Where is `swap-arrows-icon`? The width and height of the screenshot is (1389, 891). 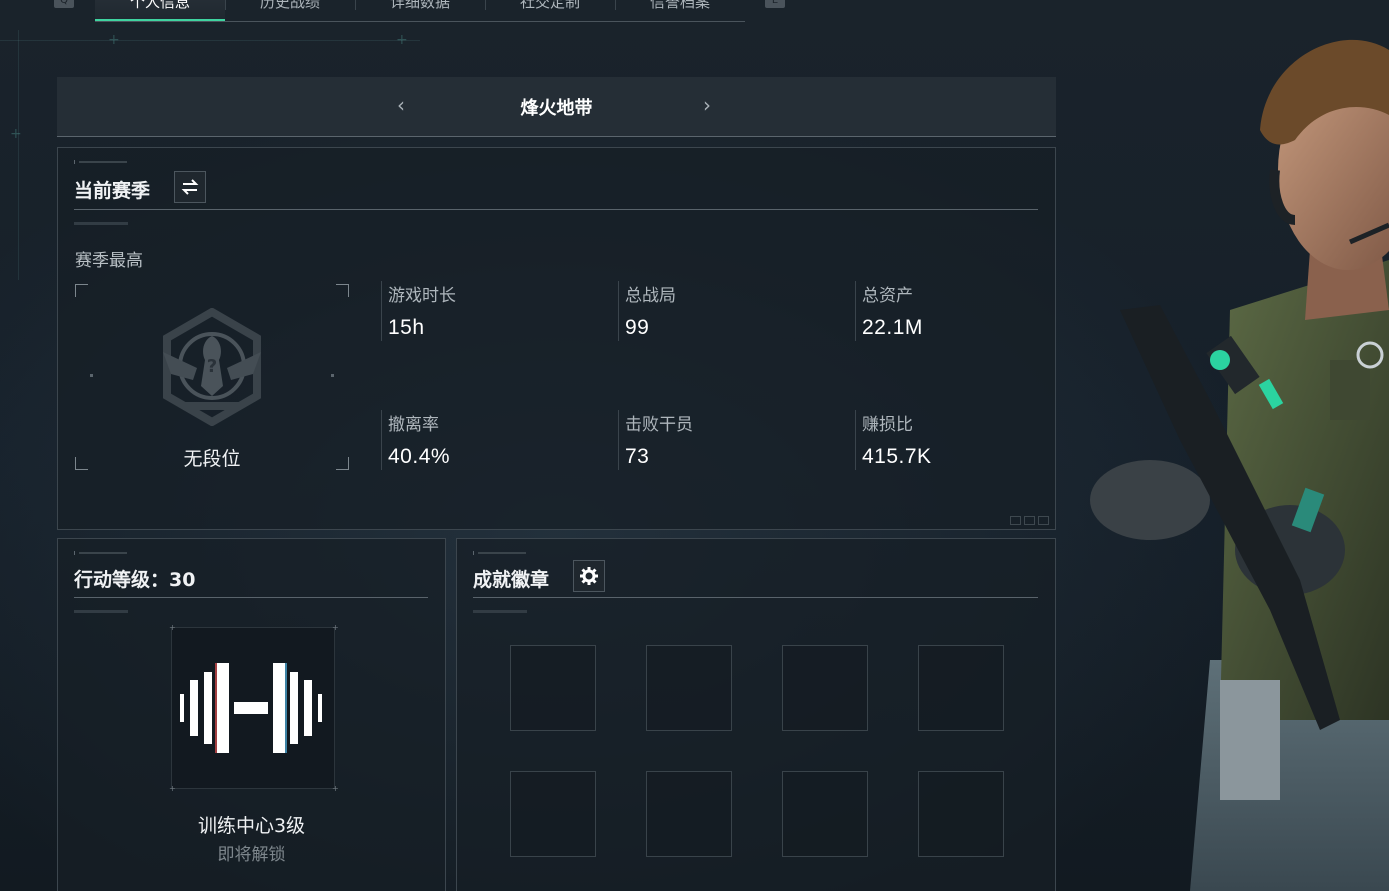
swap-arrows-icon is located at coordinates (190, 187).